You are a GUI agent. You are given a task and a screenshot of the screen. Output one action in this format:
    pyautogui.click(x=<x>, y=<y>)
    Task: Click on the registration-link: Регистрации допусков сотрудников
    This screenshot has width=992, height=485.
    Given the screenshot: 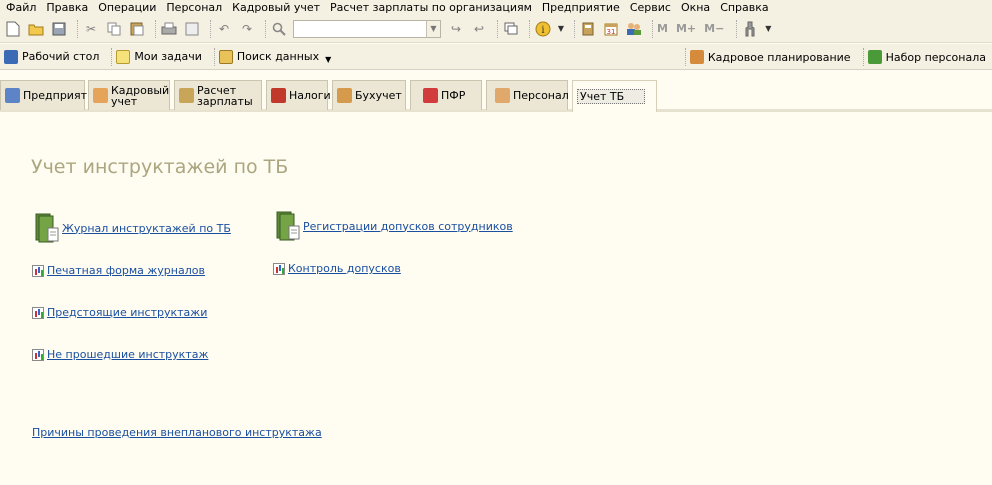 What is the action you would take?
    pyautogui.click(x=394, y=226)
    